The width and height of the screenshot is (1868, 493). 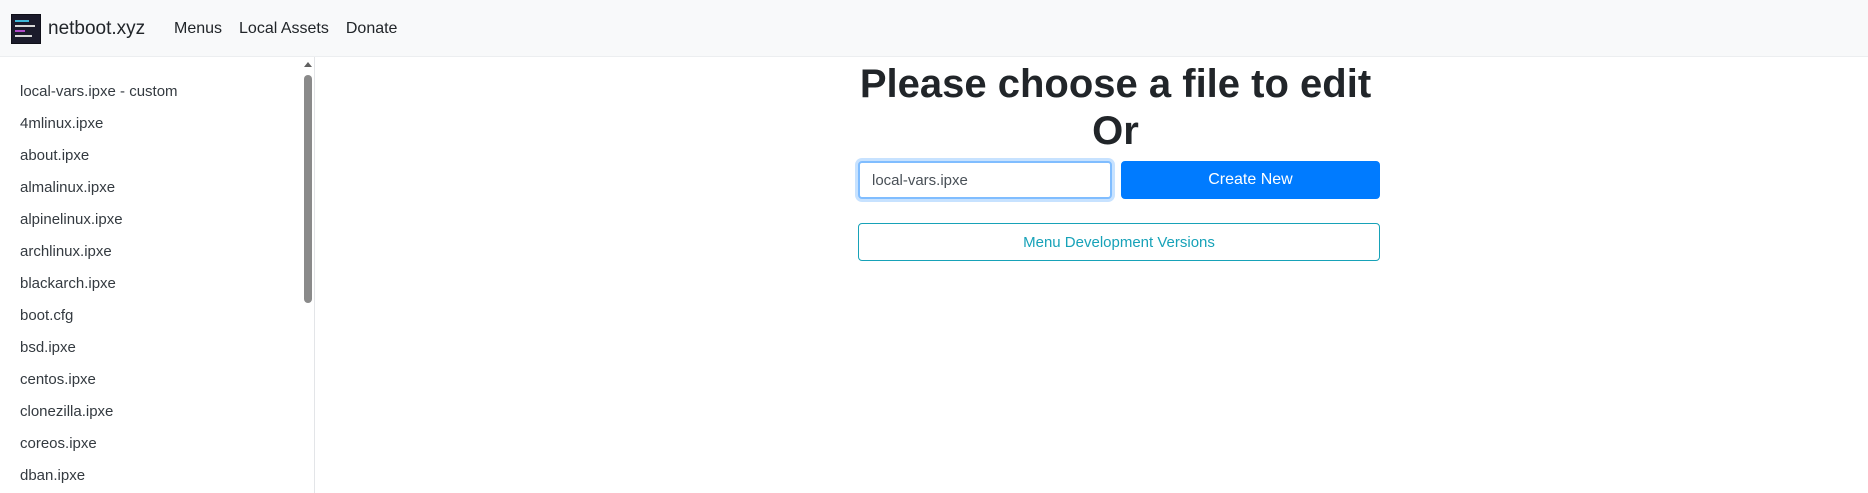 What do you see at coordinates (372, 29) in the screenshot?
I see `nav-link-donate: Donate` at bounding box center [372, 29].